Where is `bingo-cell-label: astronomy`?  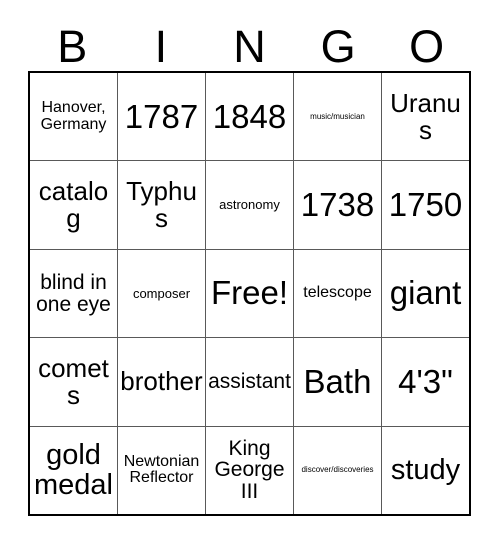
bingo-cell-label: astronomy is located at coordinates (249, 205).